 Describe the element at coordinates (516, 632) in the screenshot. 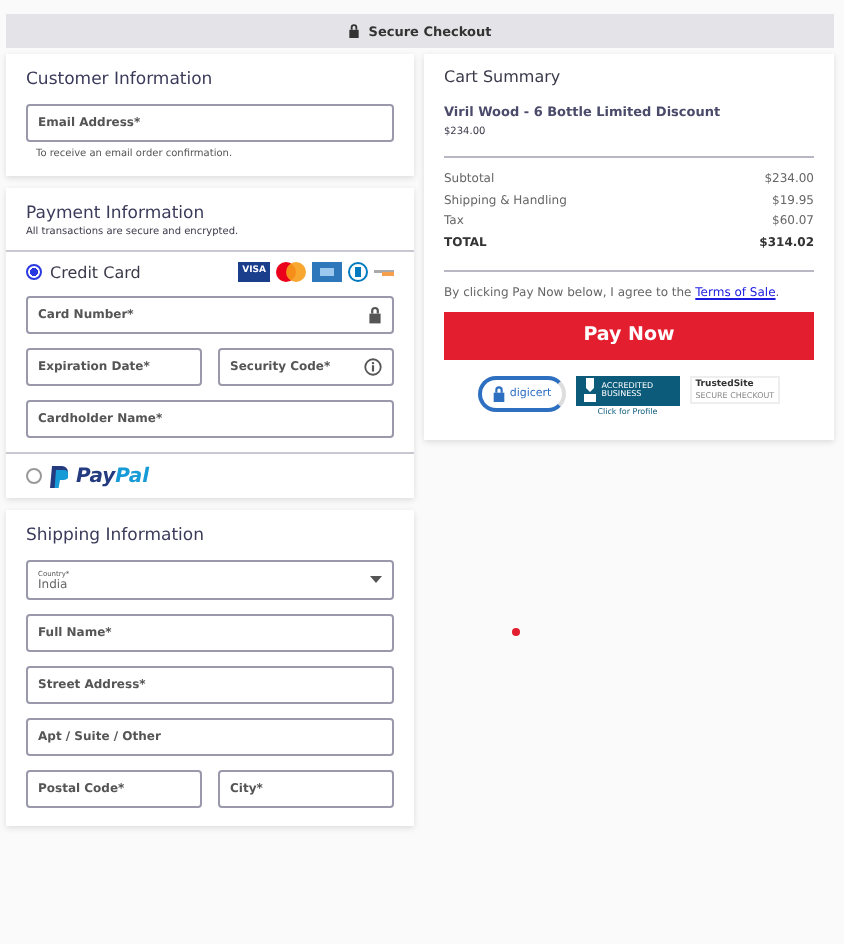

I see `pointer-dot` at that location.